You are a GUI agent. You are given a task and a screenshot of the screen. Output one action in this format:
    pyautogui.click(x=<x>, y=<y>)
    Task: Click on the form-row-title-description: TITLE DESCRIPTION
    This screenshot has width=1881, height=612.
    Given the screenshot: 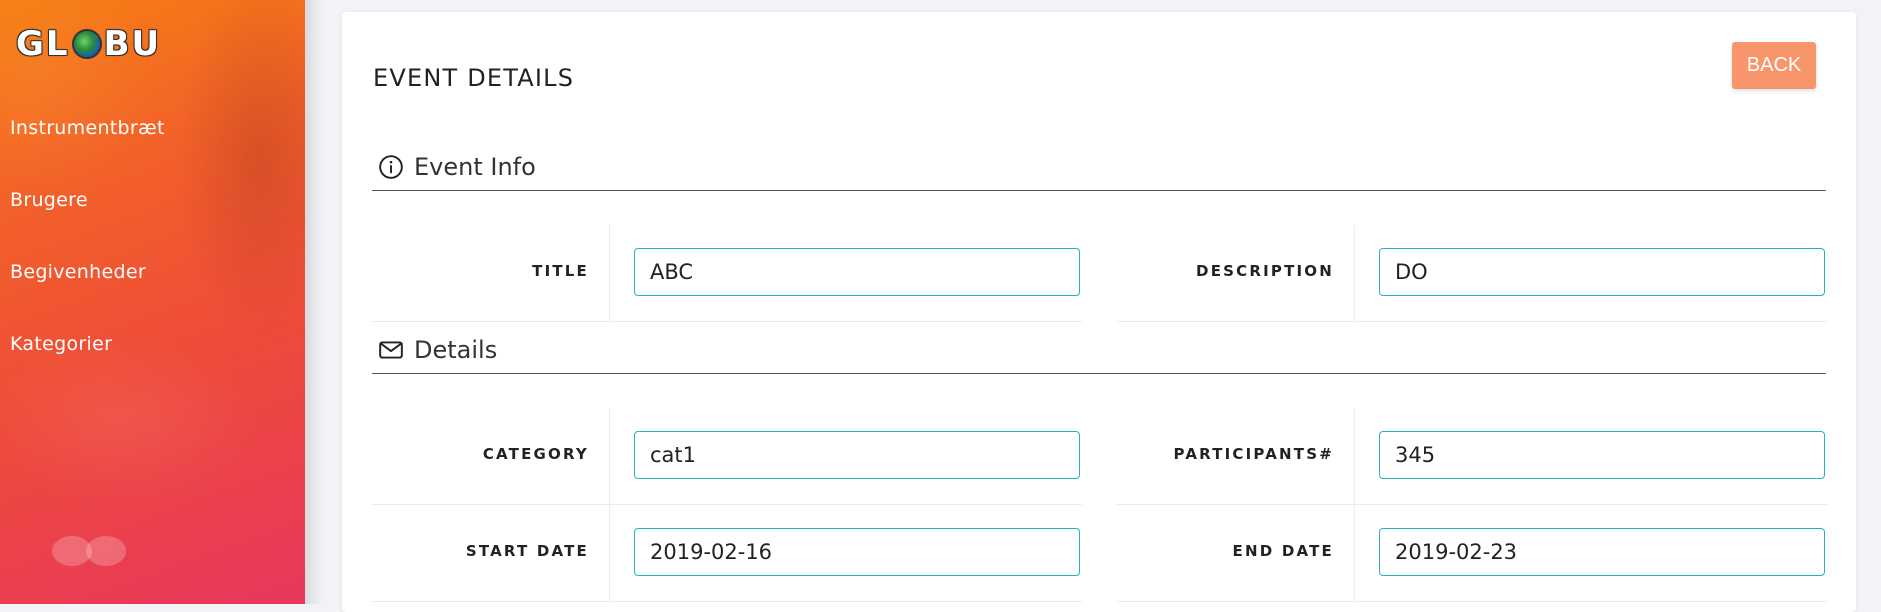 What is the action you would take?
    pyautogui.click(x=1099, y=273)
    